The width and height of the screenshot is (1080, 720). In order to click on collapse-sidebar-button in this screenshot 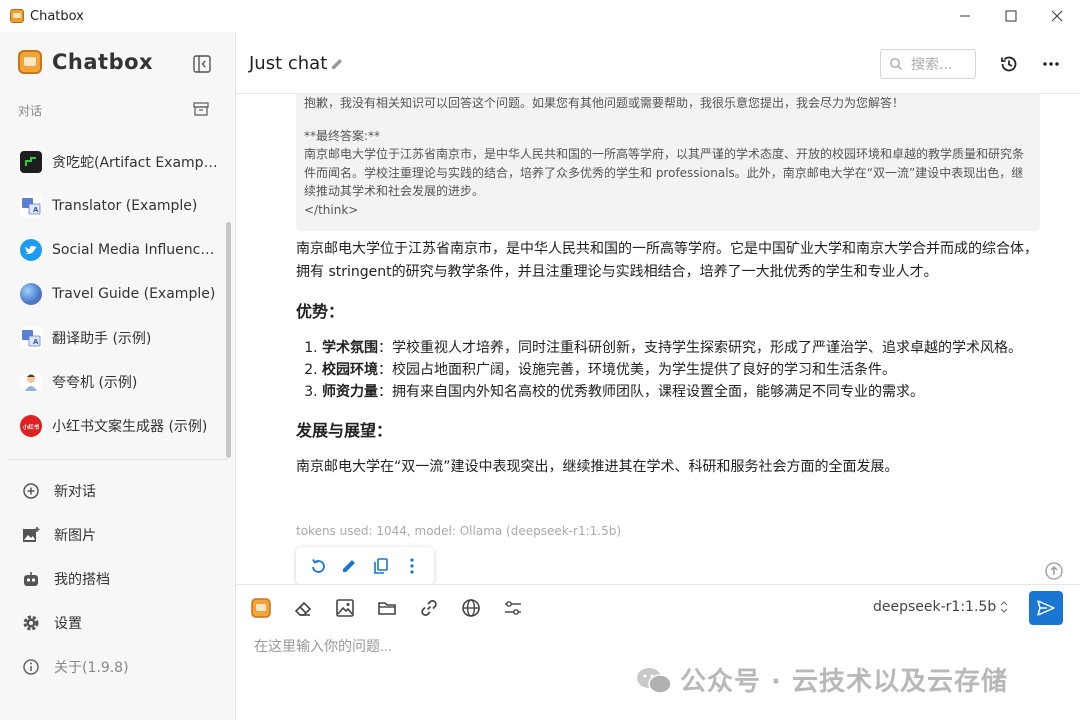, I will do `click(202, 64)`.